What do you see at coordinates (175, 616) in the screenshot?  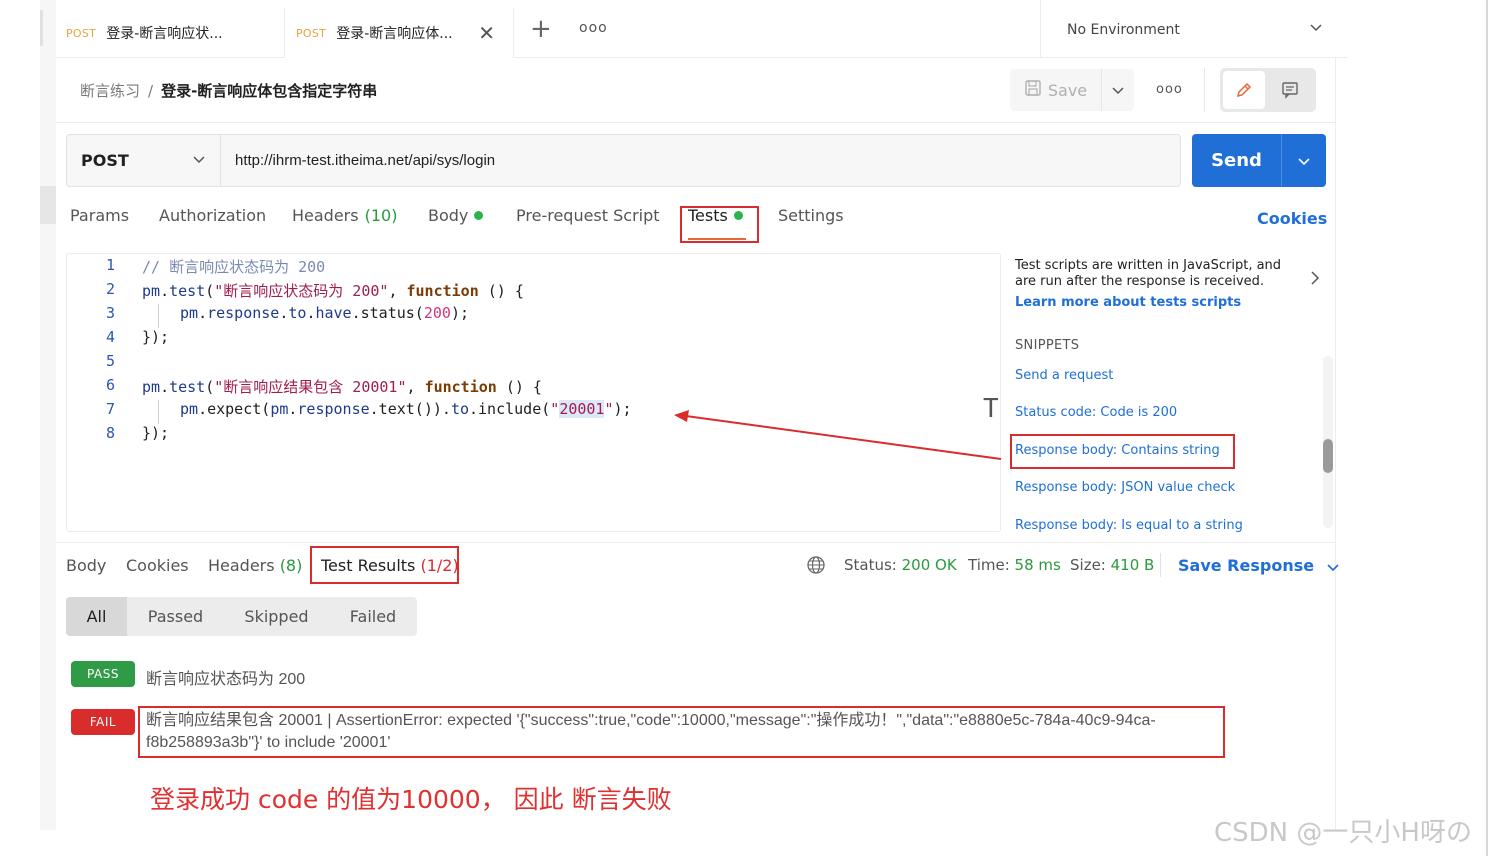 I see `filter-passed: Passed` at bounding box center [175, 616].